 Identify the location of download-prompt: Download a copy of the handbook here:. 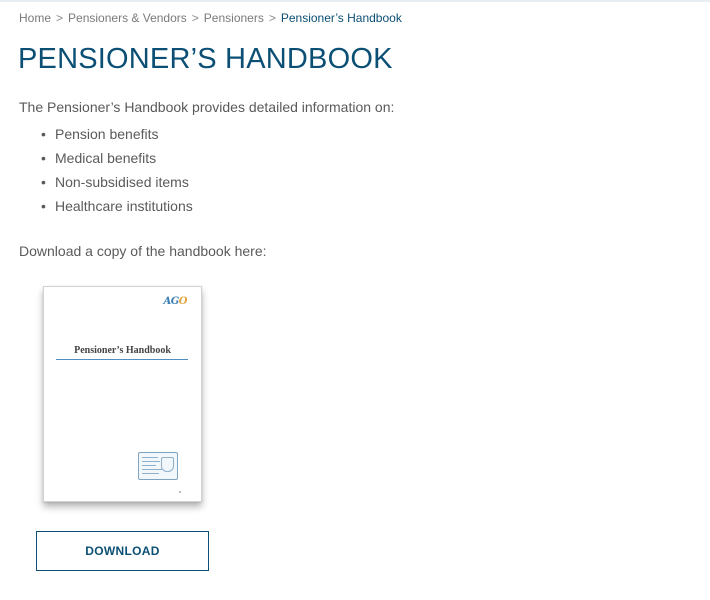
(143, 251).